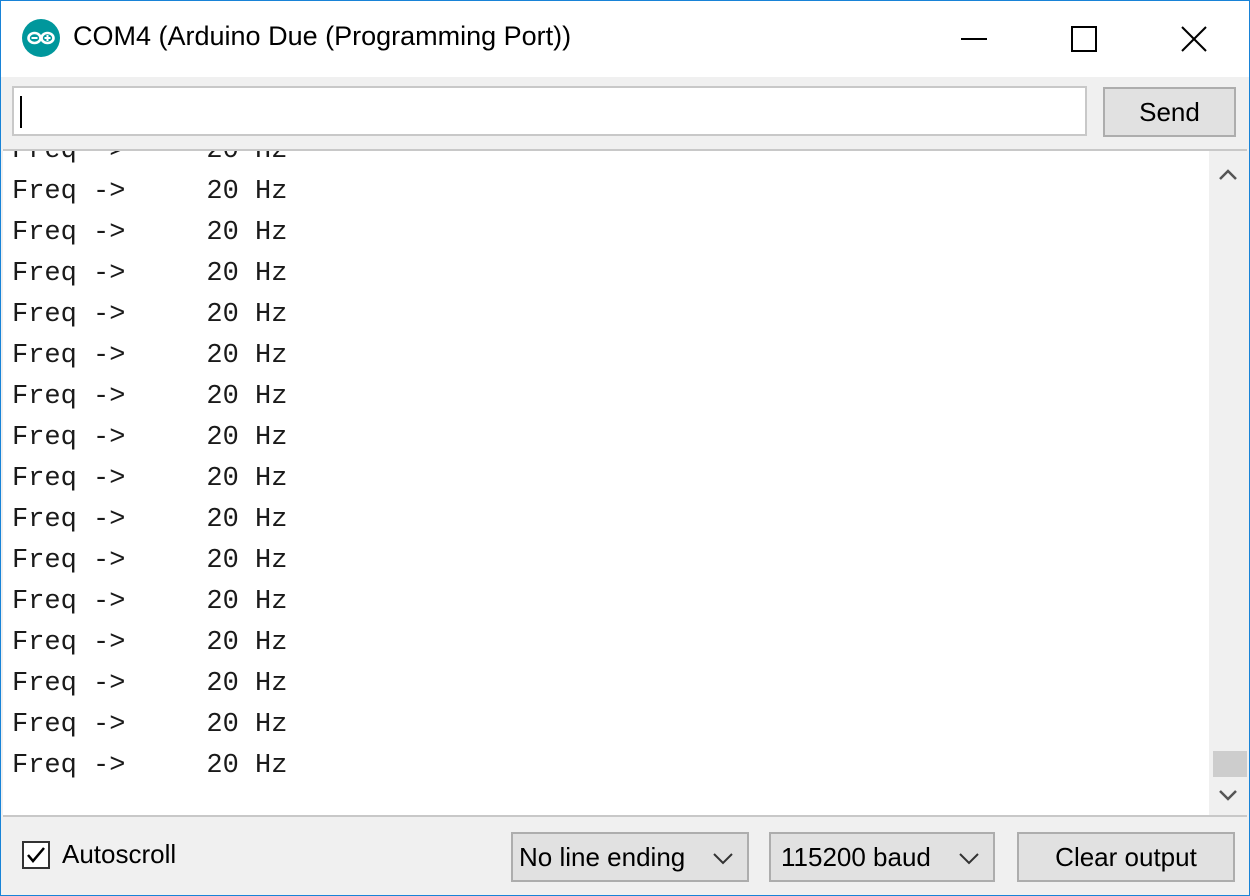 The image size is (1250, 896). Describe the element at coordinates (1126, 857) in the screenshot. I see `clear-output-button: Clear output` at that location.